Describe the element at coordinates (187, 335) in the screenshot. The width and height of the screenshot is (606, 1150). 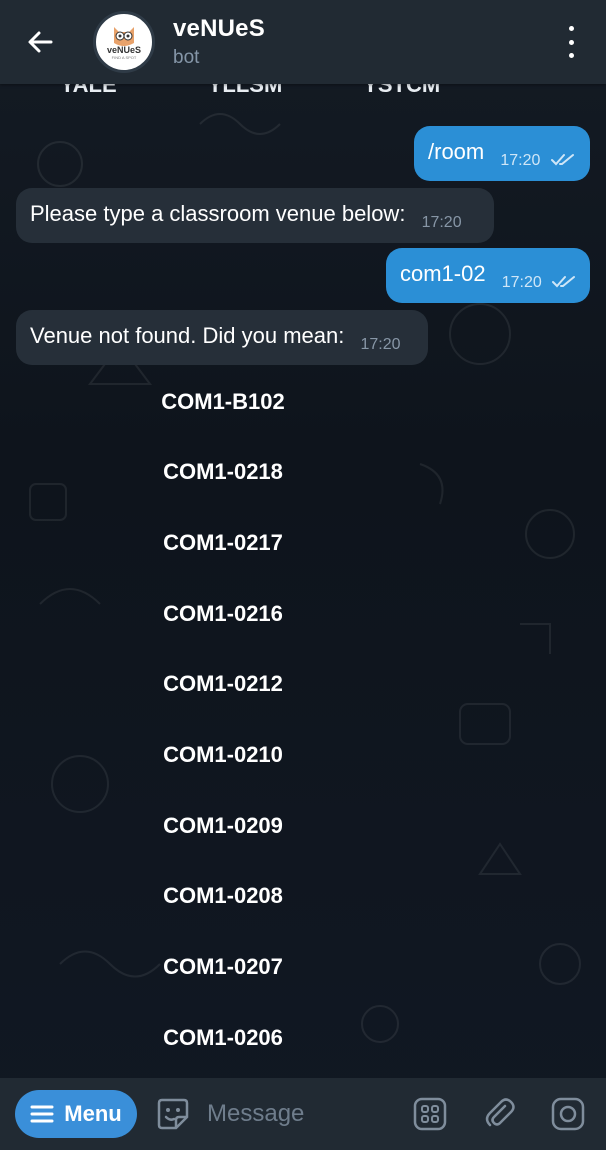
I see `message-text: Venue not found. Did you mean:` at that location.